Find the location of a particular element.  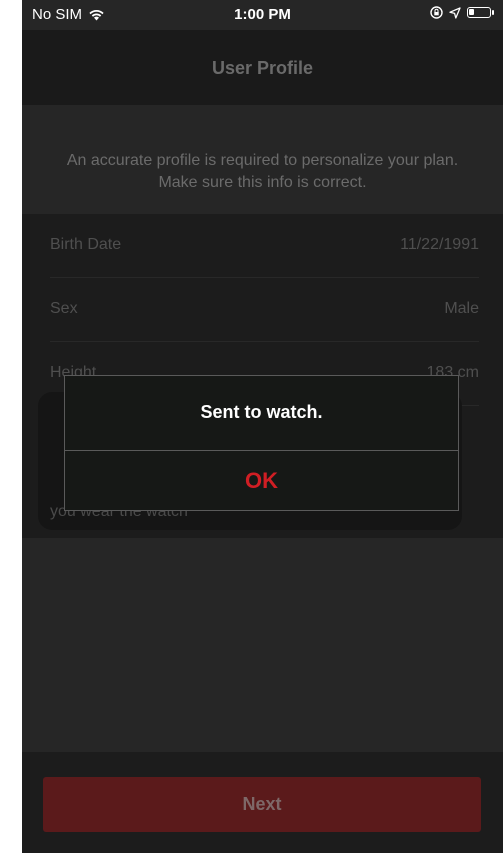

page-title: User Profile is located at coordinates (262, 68).